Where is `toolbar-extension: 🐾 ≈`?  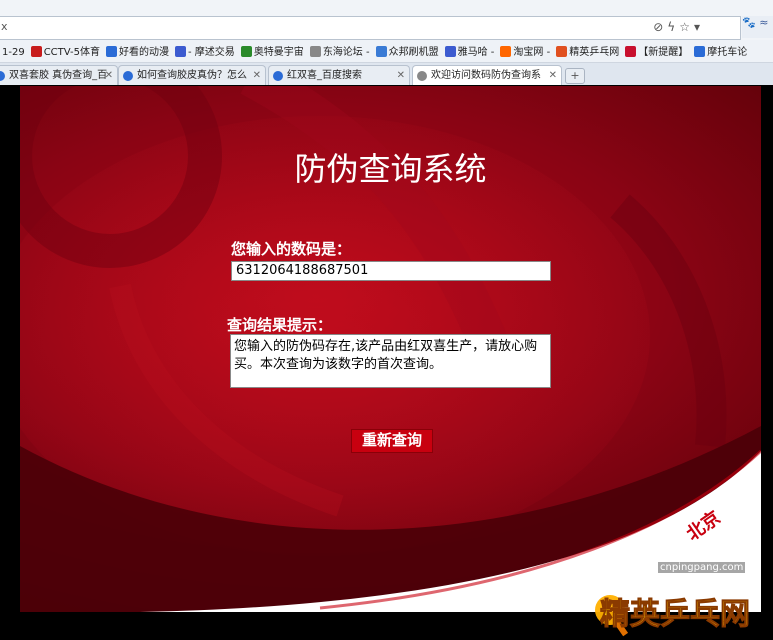 toolbar-extension: 🐾 ≈ is located at coordinates (757, 27).